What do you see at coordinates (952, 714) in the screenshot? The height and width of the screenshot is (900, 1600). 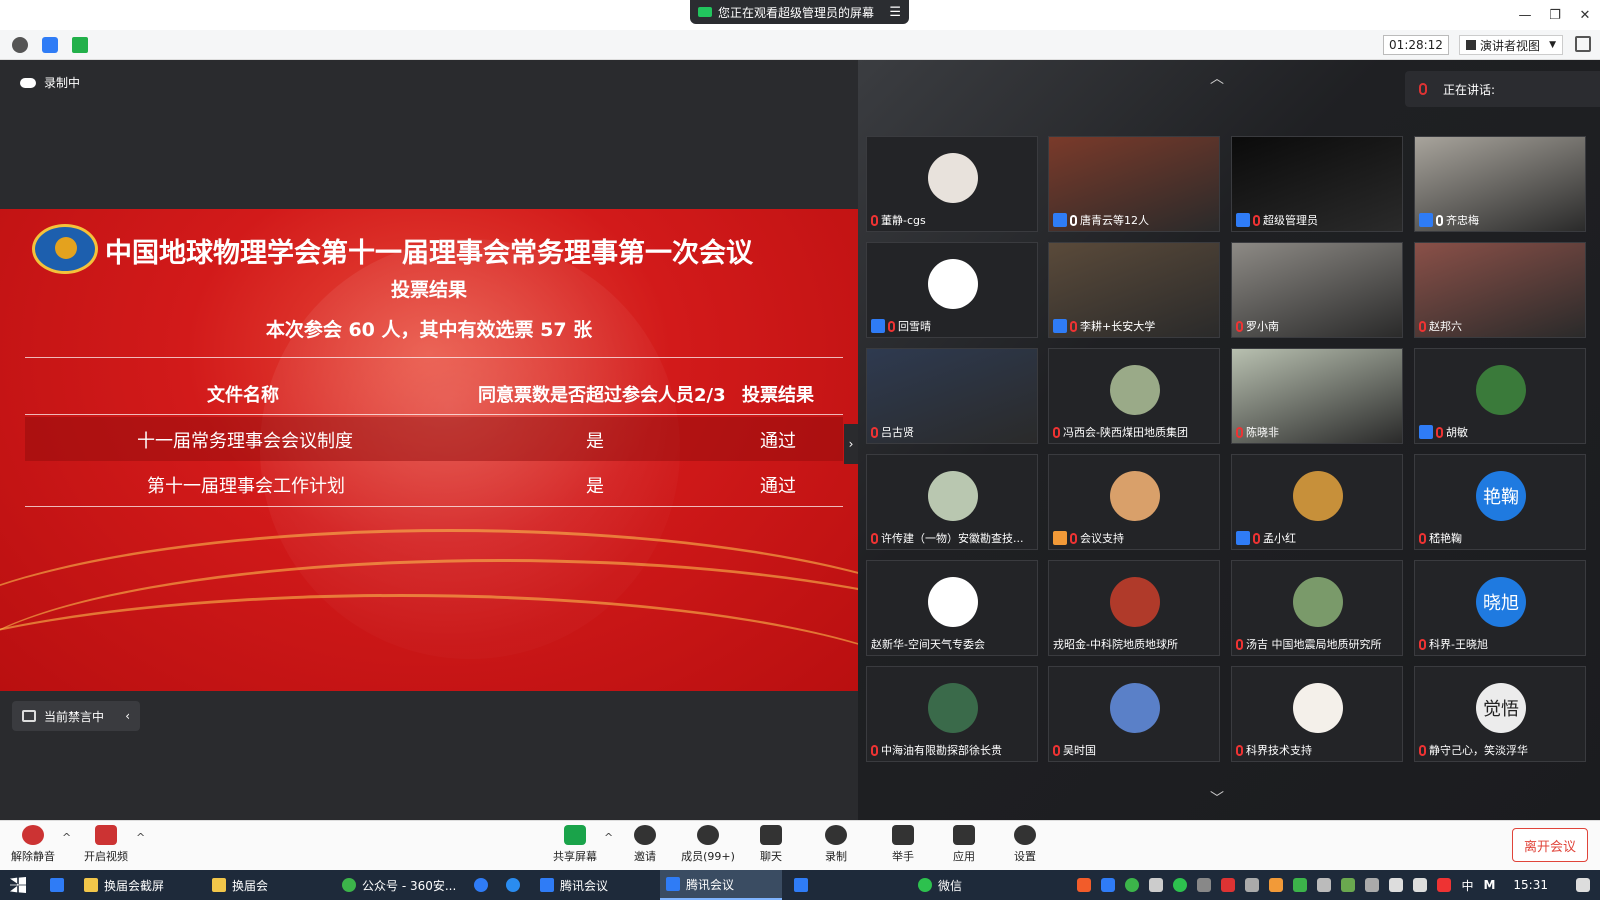 I see `participant-tile: 中海油有限勘探部徐长贵` at bounding box center [952, 714].